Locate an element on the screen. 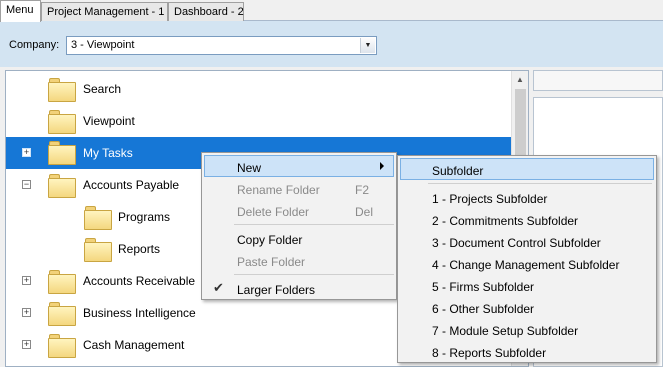 The image size is (663, 367). submenu-item-reports: 8 - Reports Subfolder is located at coordinates (527, 351).